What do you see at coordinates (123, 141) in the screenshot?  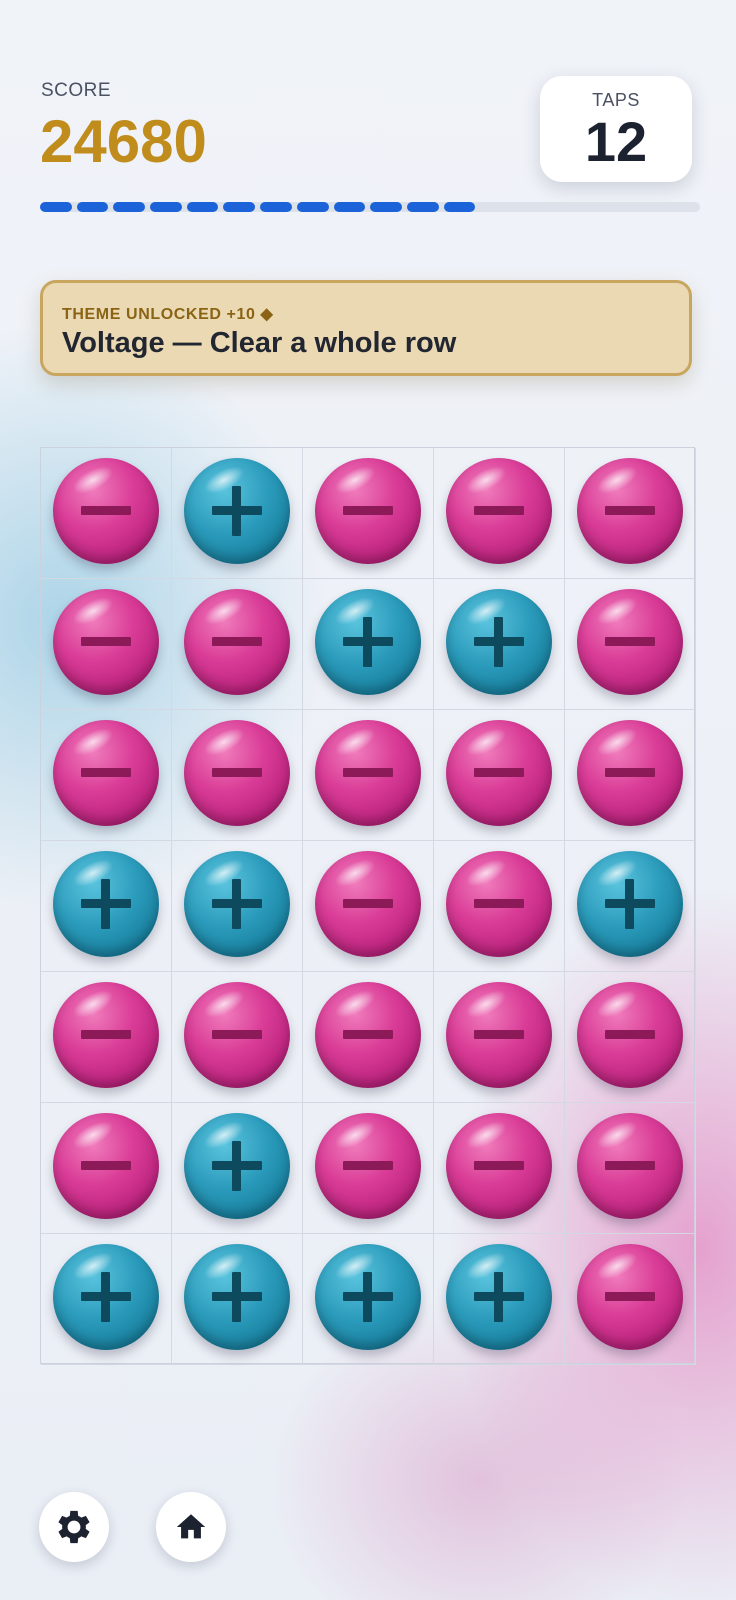 I see `score-value: 24680` at bounding box center [123, 141].